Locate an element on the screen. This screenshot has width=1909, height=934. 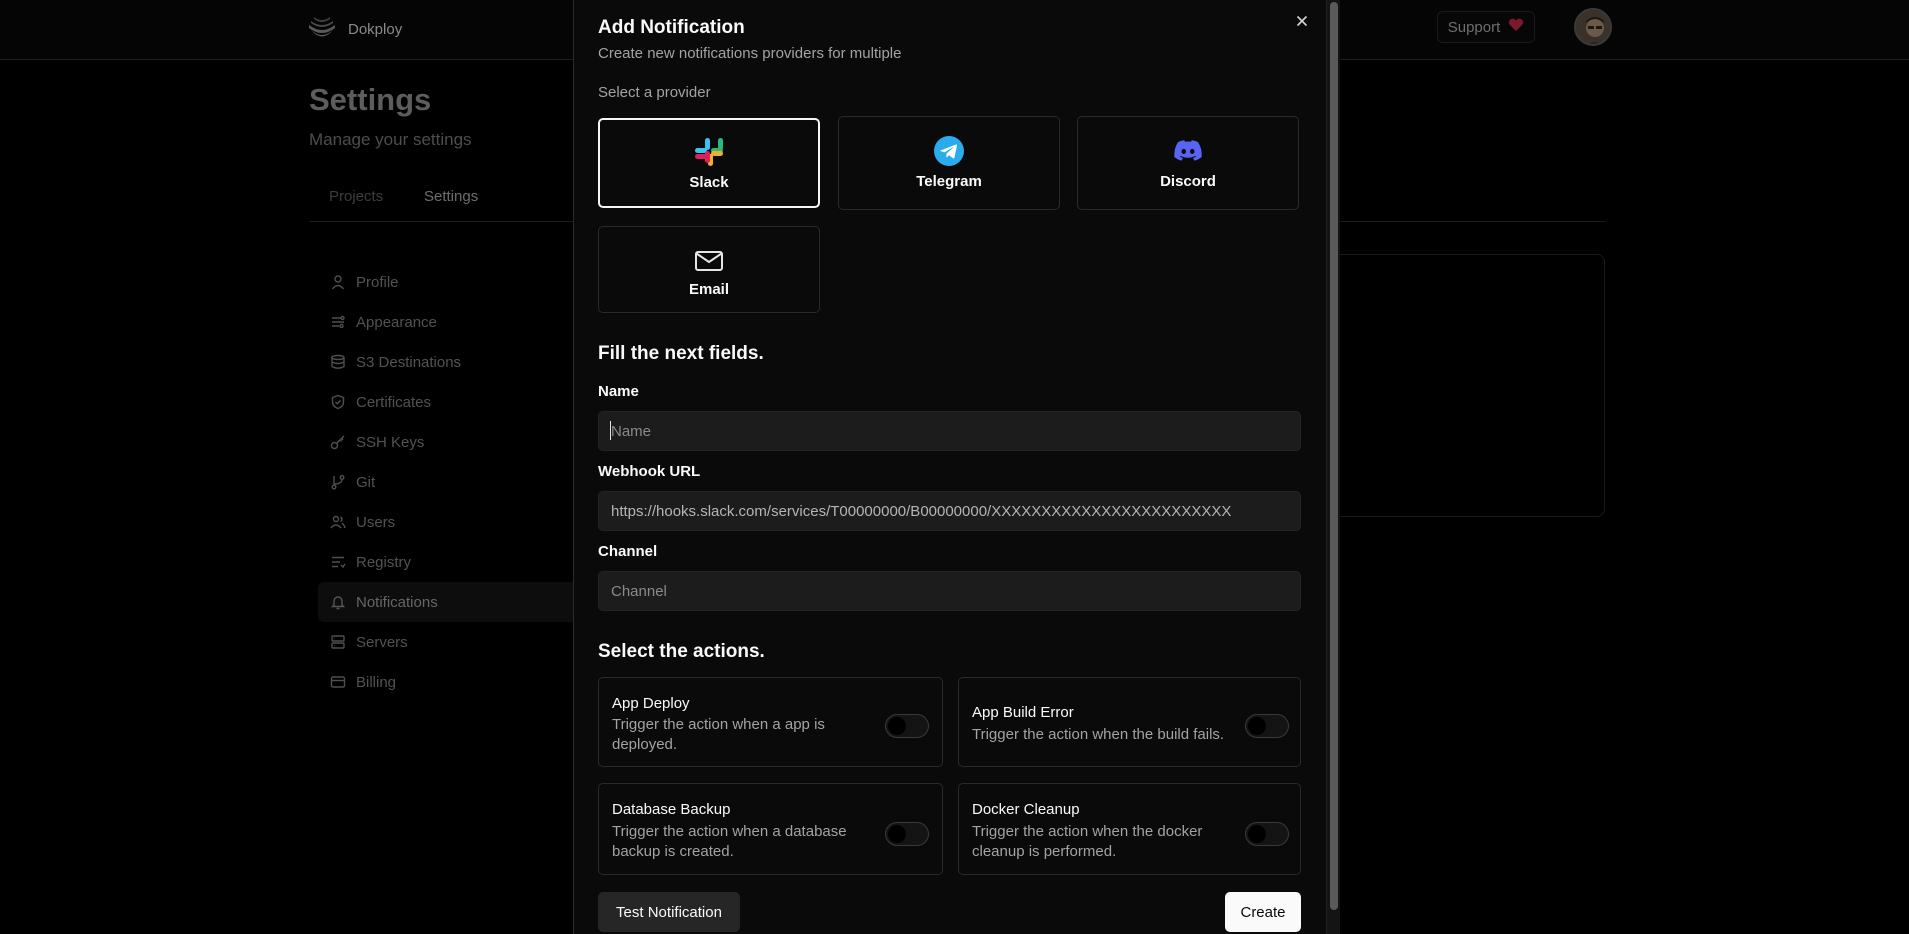
sidebar-item-label: S3 Destinations is located at coordinates (409, 362).